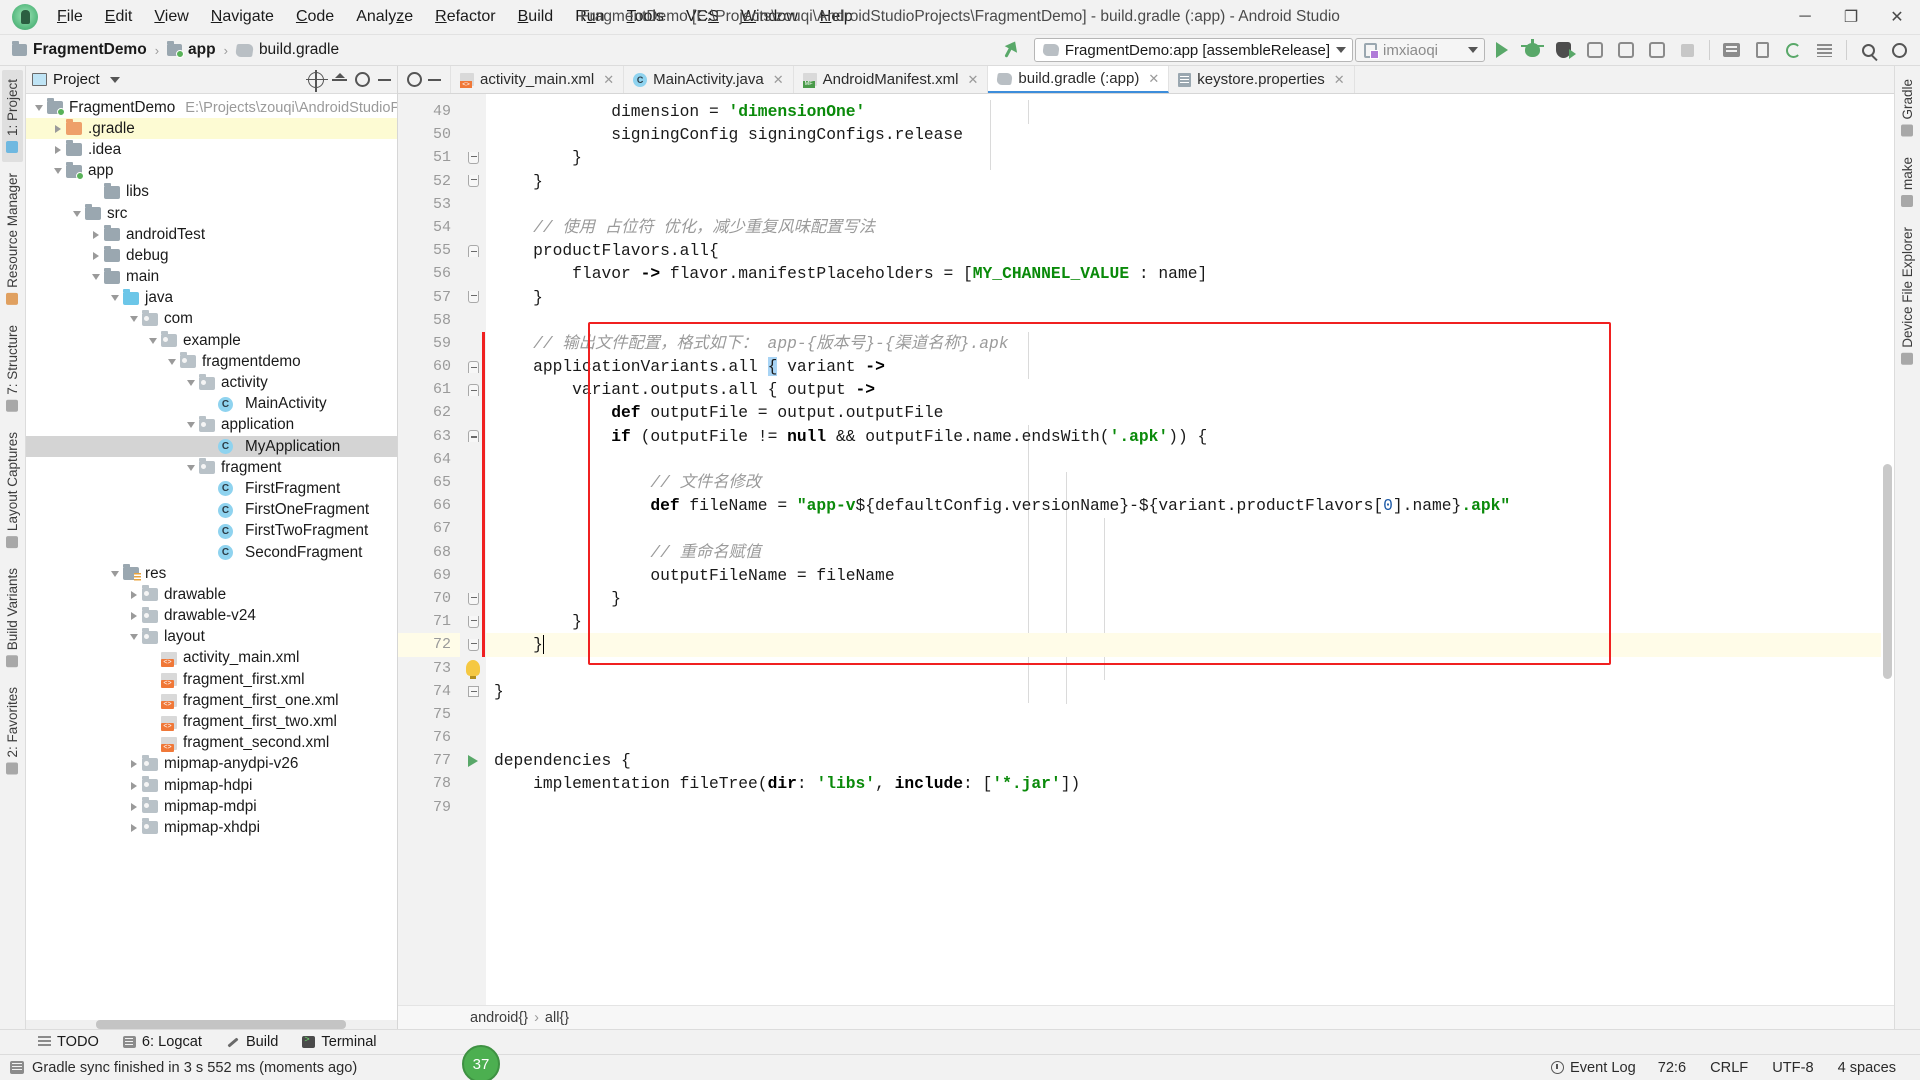 This screenshot has width=1920, height=1080. I want to click on project-tree-hscrollbar, so click(211, 1024).